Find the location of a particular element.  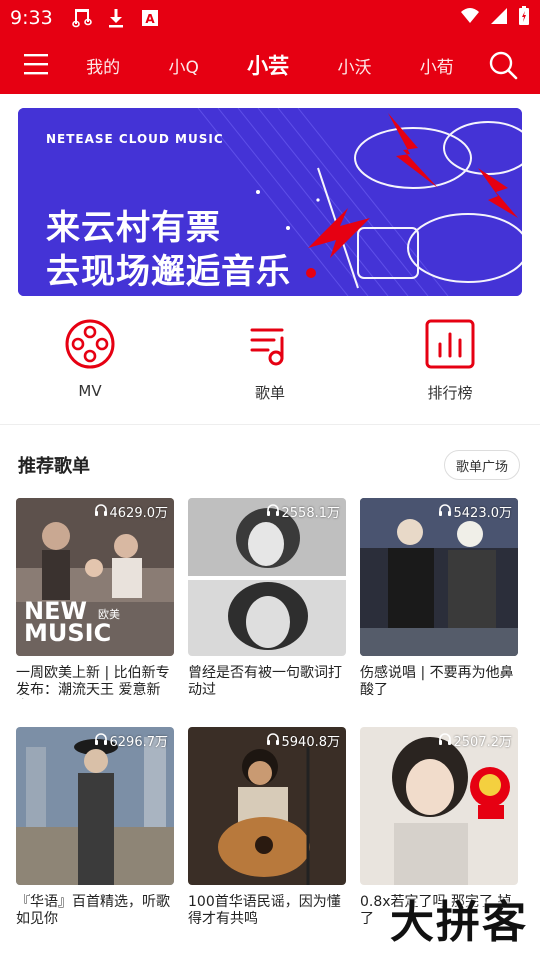

playlist-plaza-button: 歌单广场 is located at coordinates (481, 465).